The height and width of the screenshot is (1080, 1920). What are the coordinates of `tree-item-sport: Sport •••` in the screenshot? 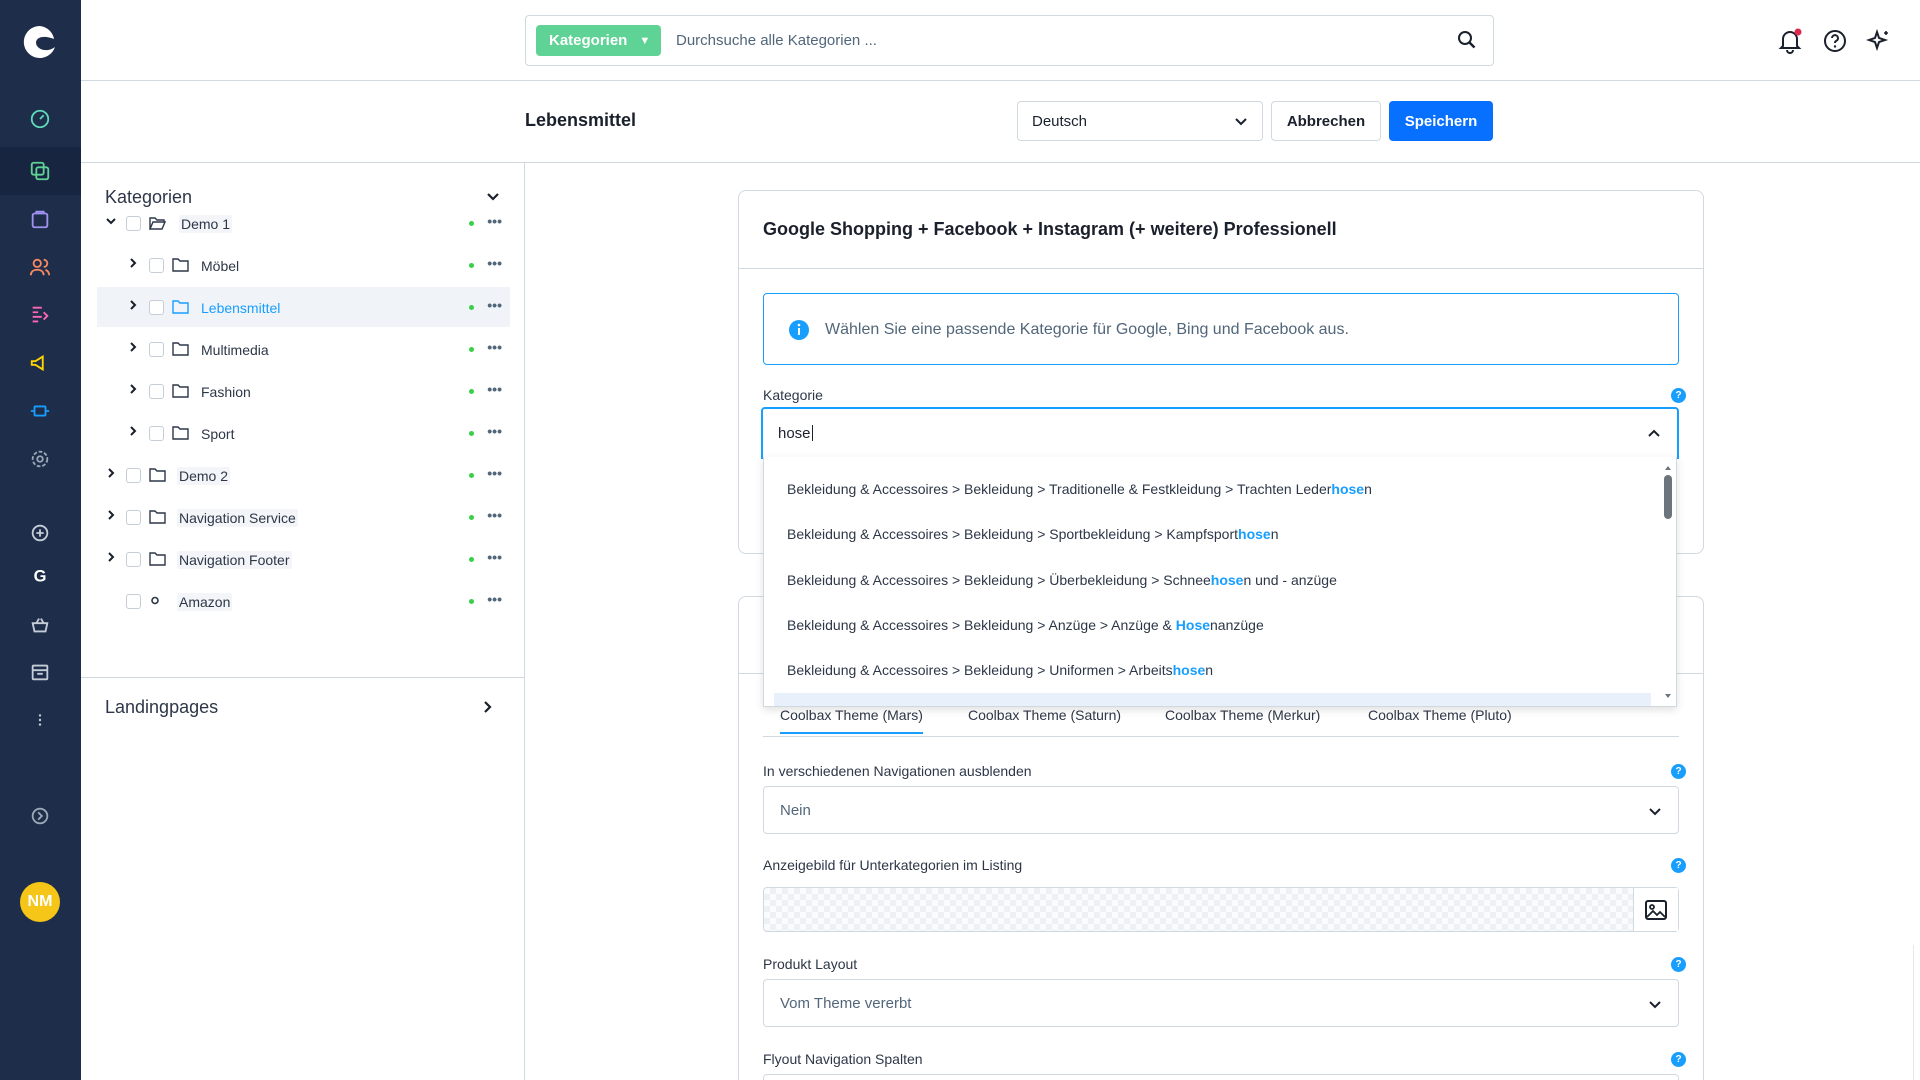 It's located at (303, 433).